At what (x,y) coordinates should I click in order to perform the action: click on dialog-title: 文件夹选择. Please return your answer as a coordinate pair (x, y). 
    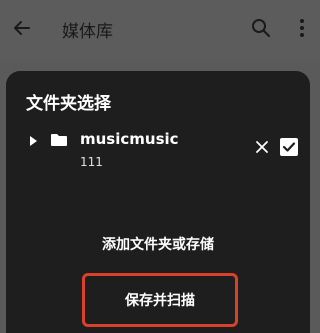
    Looking at the image, I should click on (68, 104).